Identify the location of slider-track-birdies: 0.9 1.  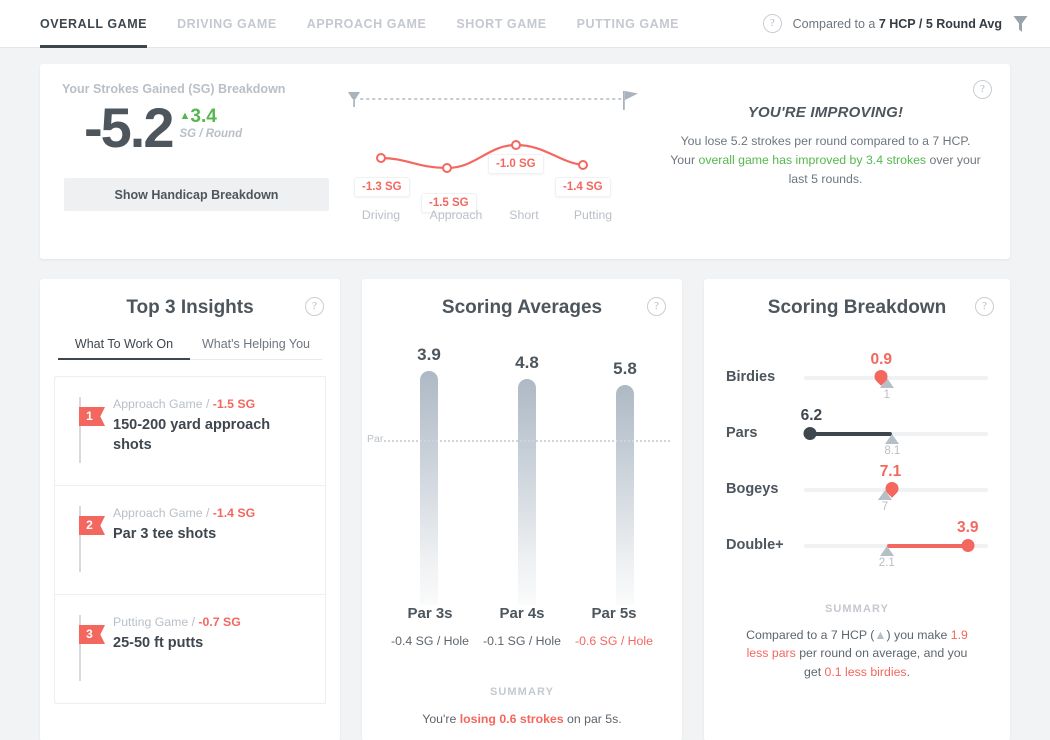
(896, 376).